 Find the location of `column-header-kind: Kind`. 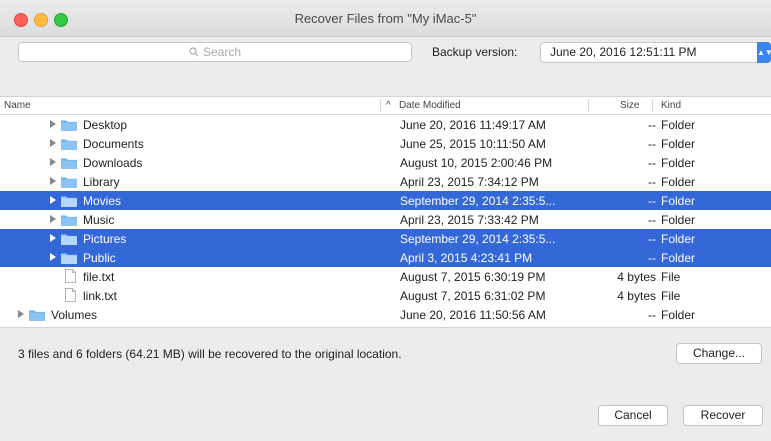

column-header-kind: Kind is located at coordinates (671, 105).